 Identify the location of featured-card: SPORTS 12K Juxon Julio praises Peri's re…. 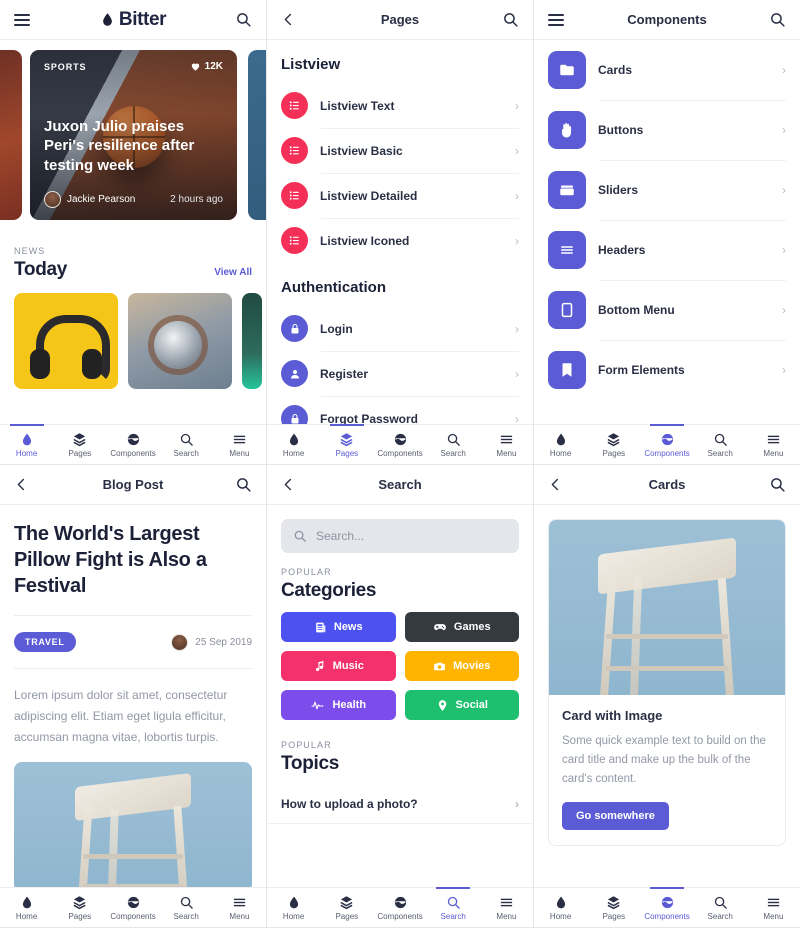
(133, 135).